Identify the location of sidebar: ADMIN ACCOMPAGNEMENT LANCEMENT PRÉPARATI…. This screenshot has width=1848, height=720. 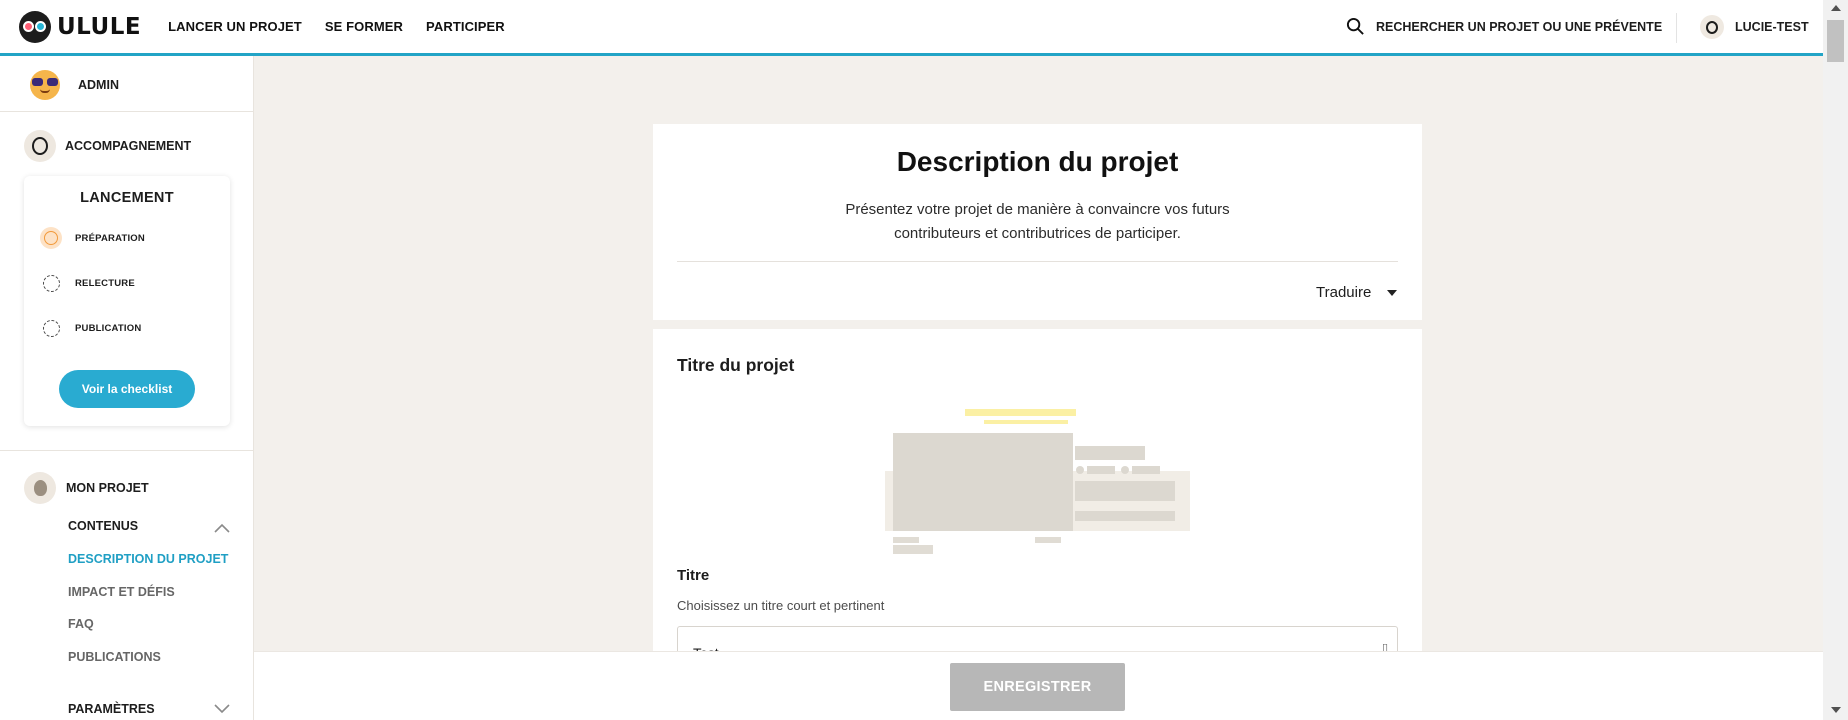
(127, 388).